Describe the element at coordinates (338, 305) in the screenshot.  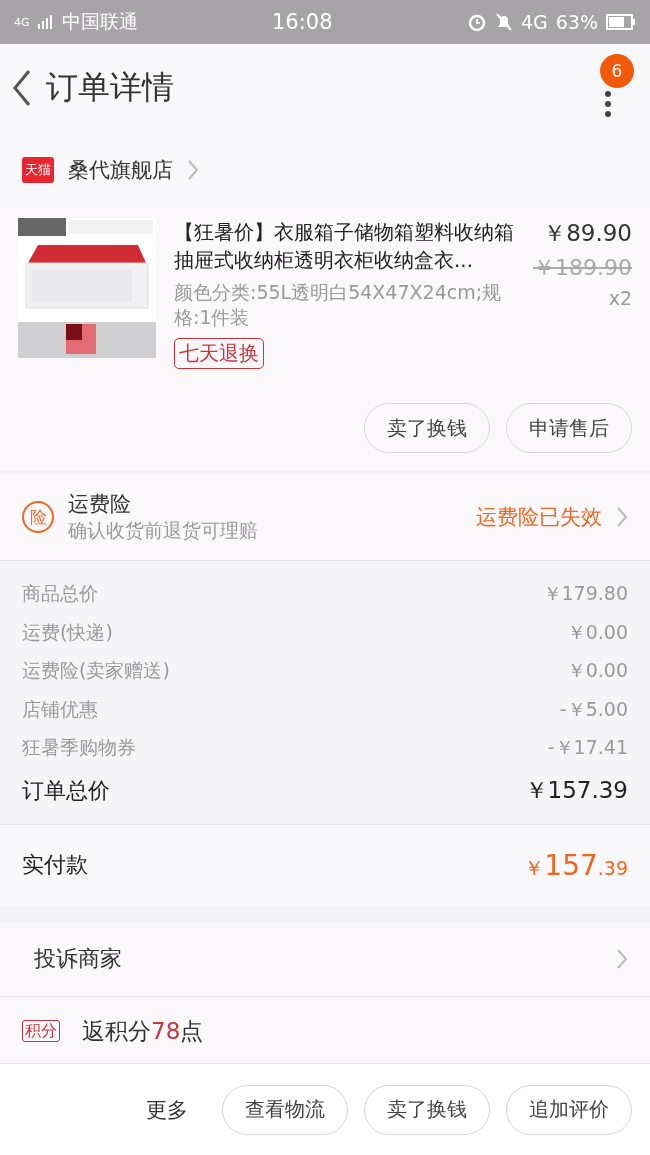
I see `product-specs: 颜色分类:55L透明白54X47X24cm;规格:1件装` at that location.